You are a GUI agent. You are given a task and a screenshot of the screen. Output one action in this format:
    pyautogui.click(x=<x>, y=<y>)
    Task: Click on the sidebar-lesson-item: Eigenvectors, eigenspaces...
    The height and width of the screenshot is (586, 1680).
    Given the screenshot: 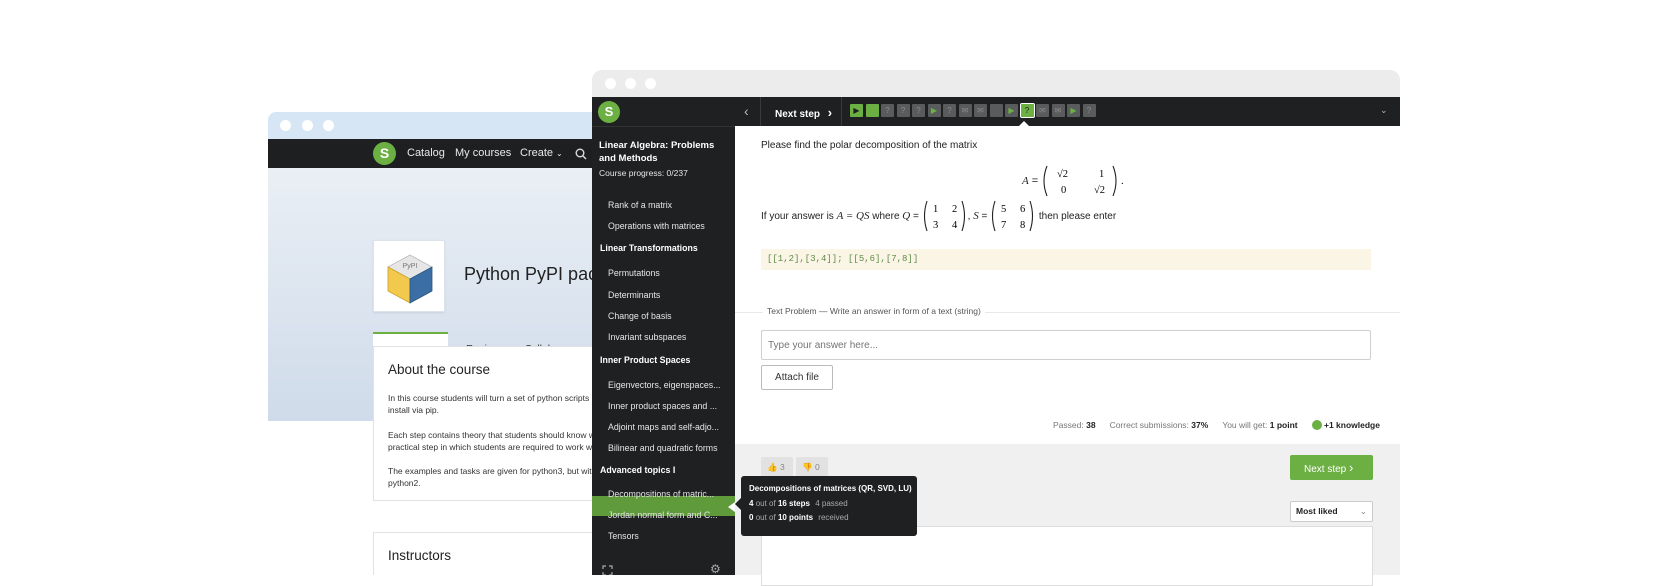 What is the action you would take?
    pyautogui.click(x=667, y=385)
    